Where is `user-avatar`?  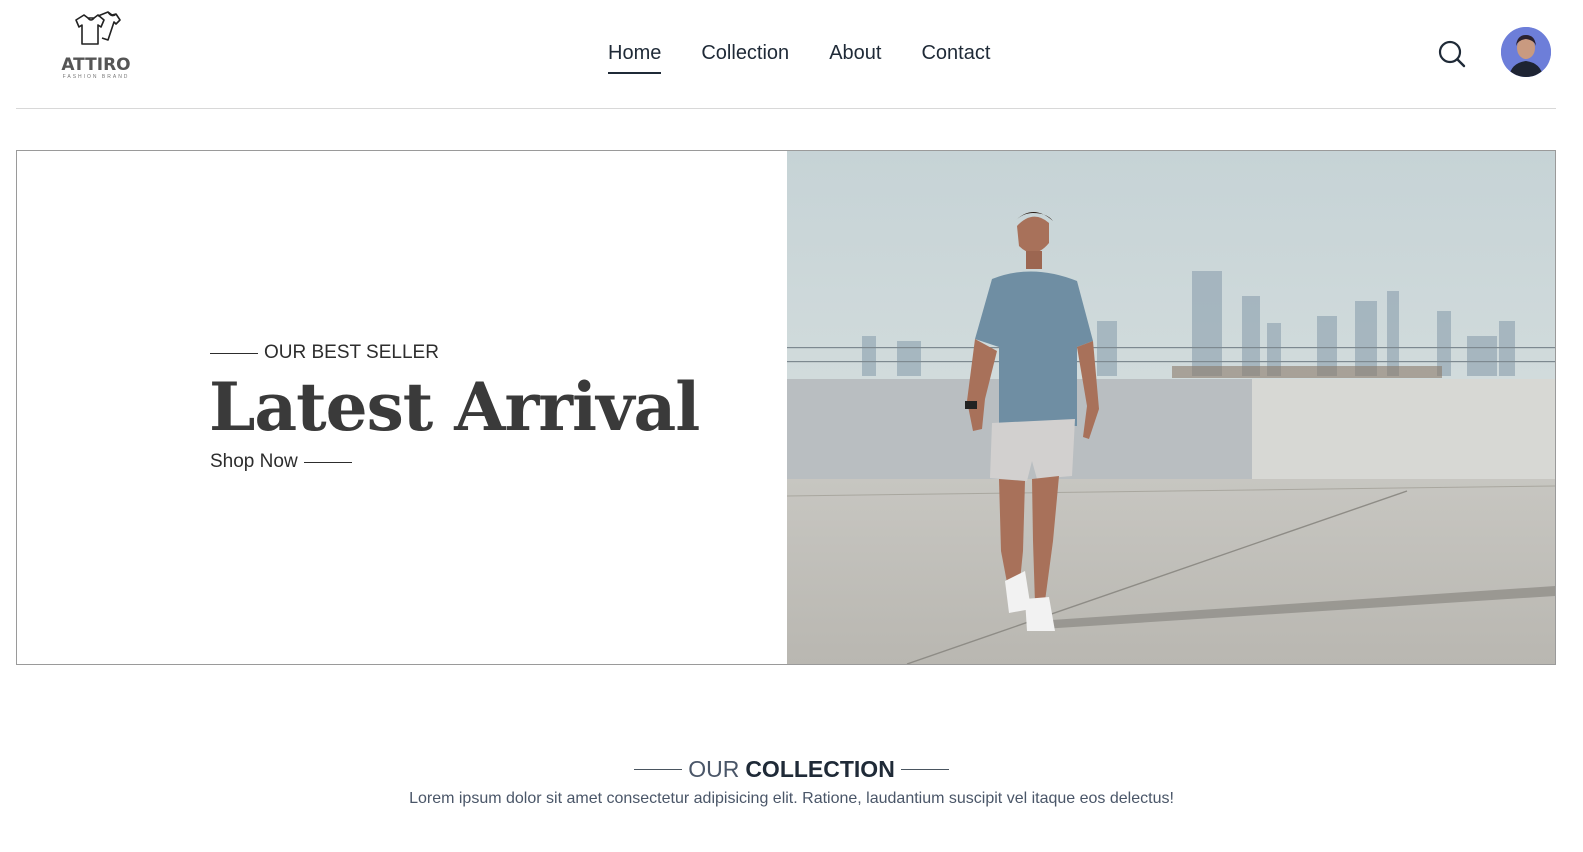
user-avatar is located at coordinates (1526, 52).